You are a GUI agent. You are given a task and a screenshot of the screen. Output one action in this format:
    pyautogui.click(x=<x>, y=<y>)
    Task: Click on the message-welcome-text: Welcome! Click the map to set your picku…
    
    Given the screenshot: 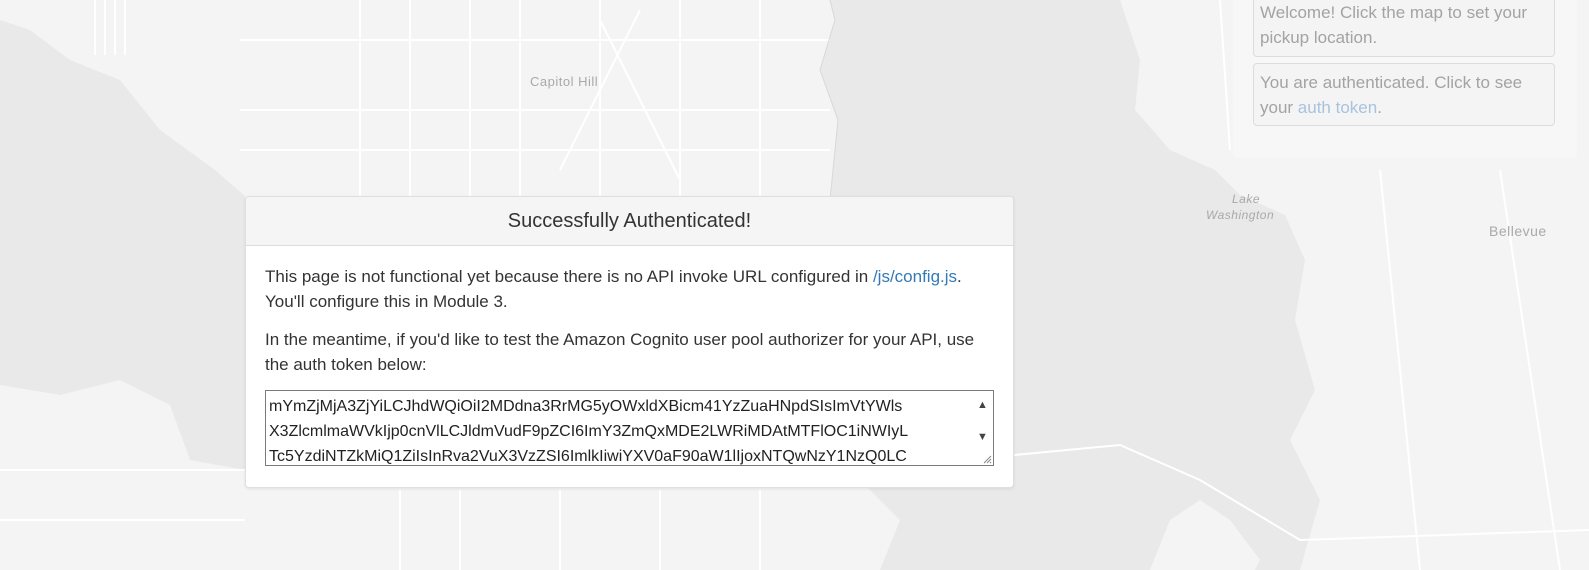 What is the action you would take?
    pyautogui.click(x=1394, y=25)
    